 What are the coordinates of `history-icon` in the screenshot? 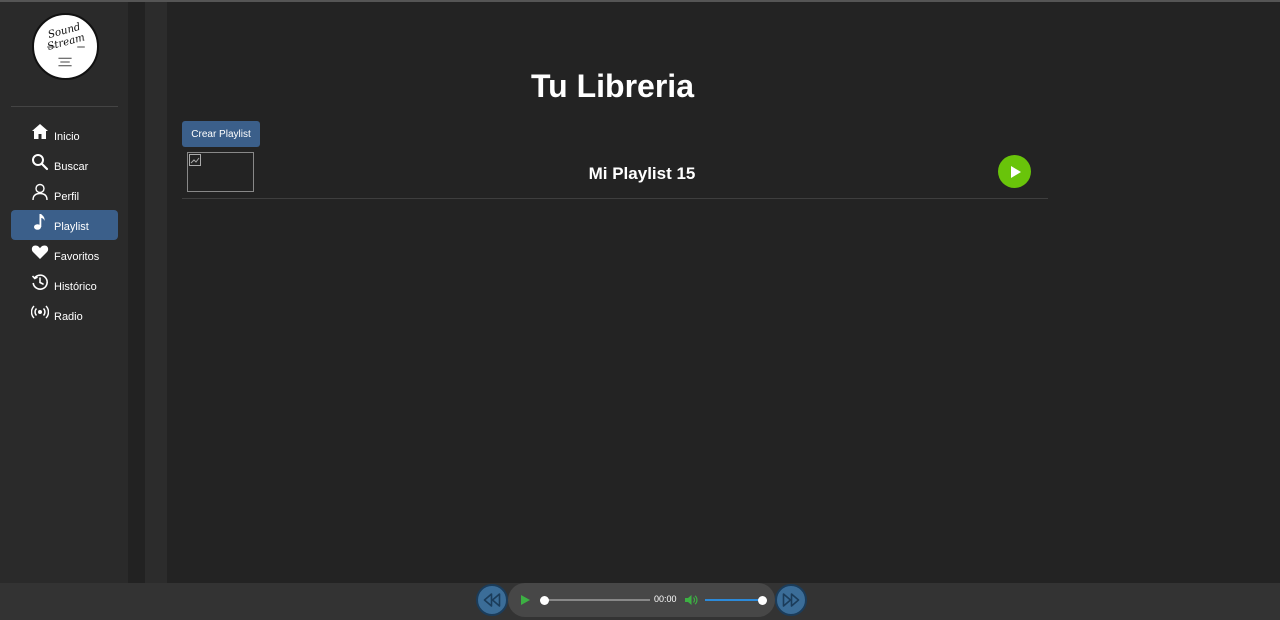 It's located at (40, 282).